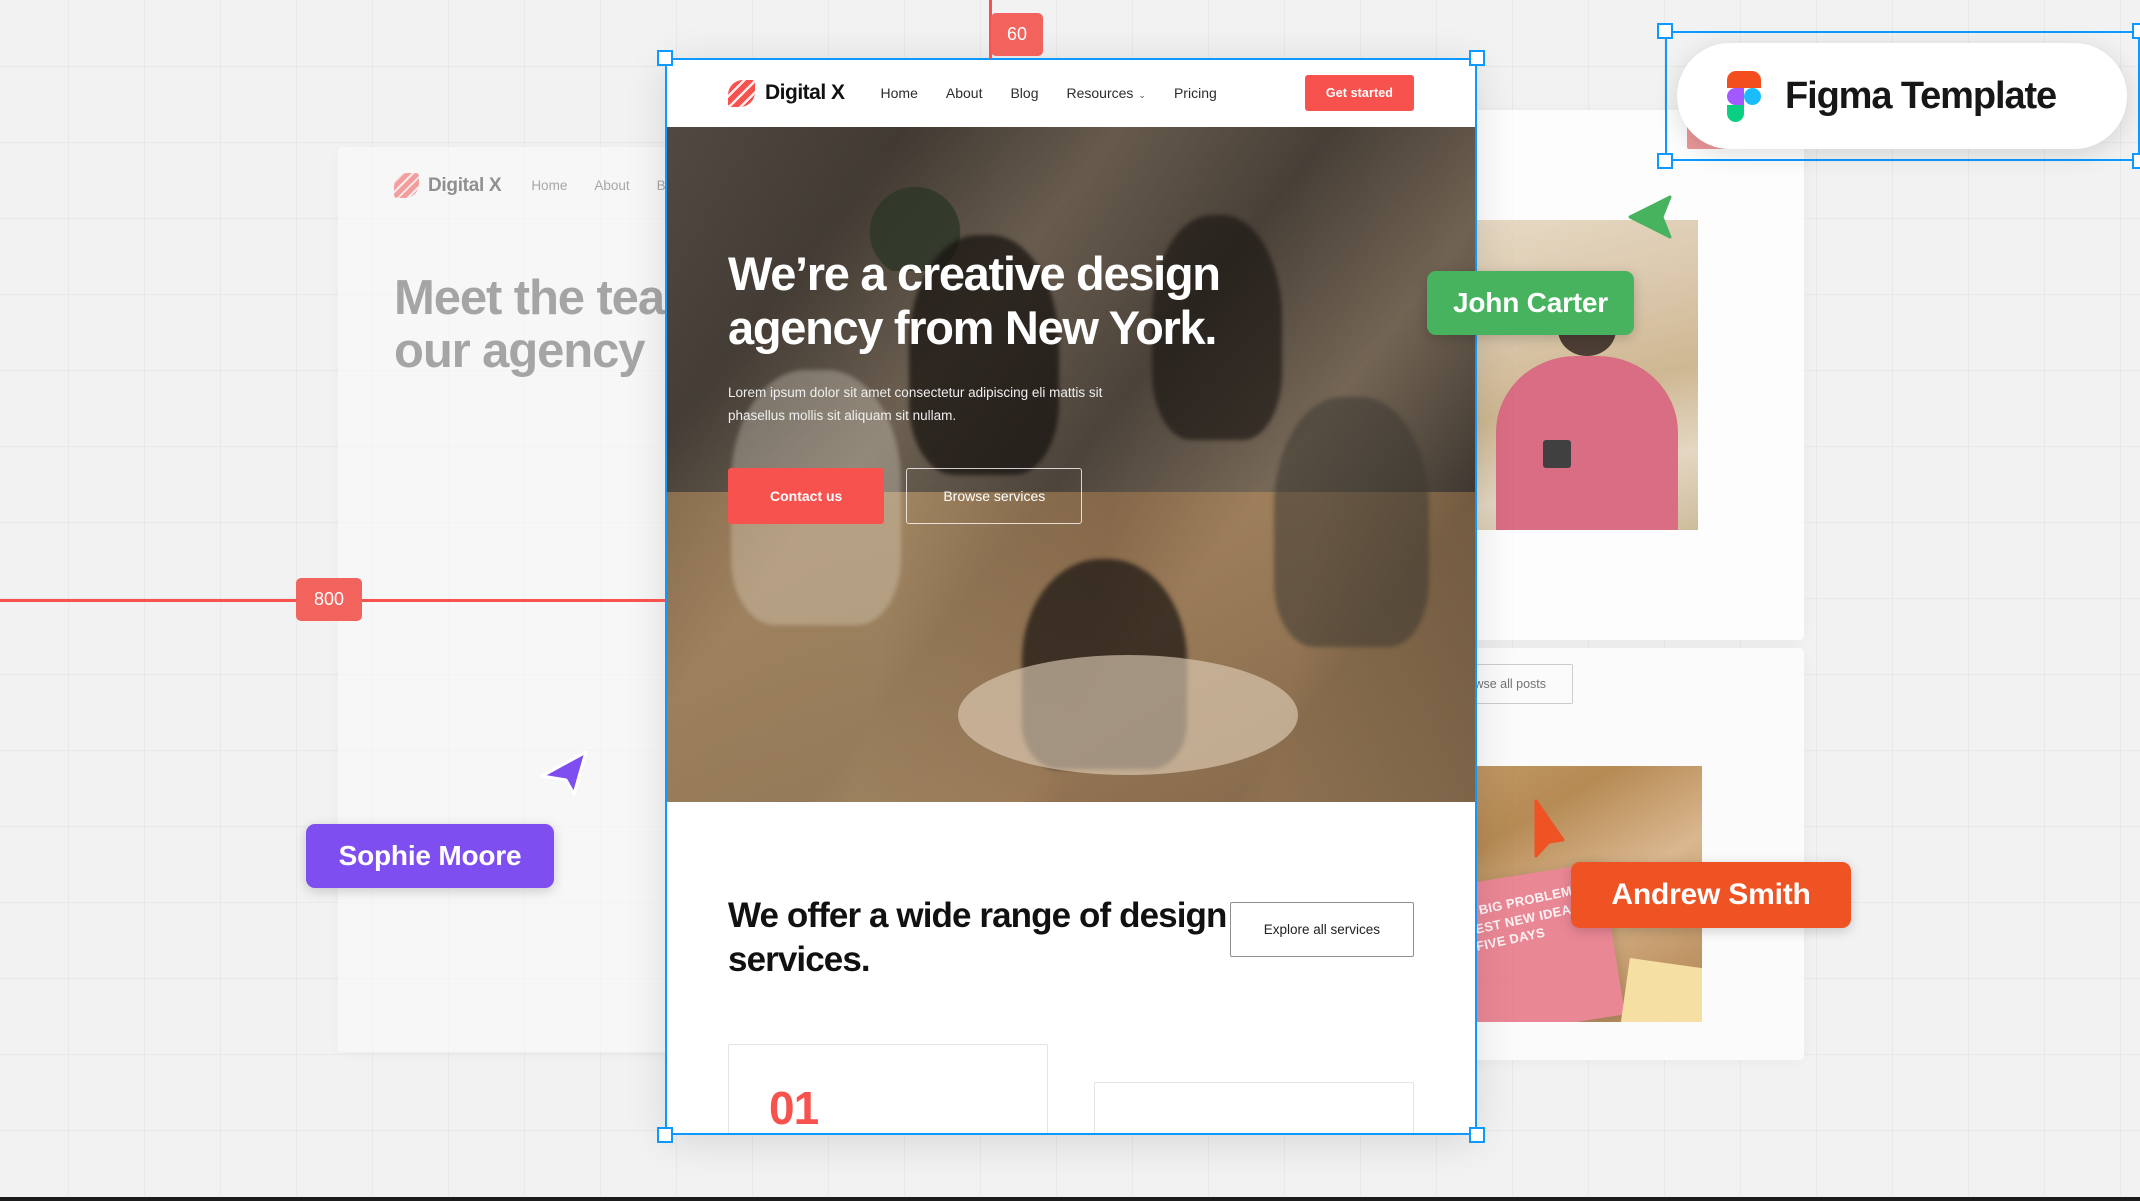  What do you see at coordinates (1477, 58) in the screenshot?
I see `resize-handle-top-right` at bounding box center [1477, 58].